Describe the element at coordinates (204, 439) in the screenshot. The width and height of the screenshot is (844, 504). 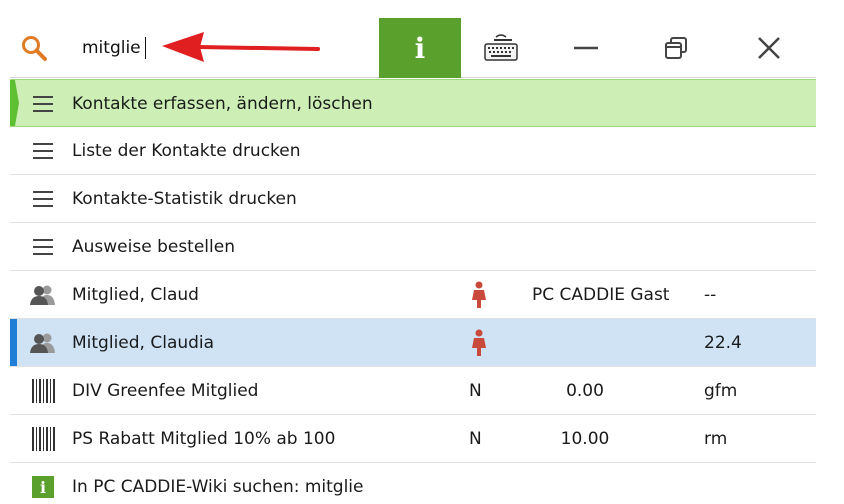
I see `article-name: PS Rabatt Mitglied 10% ab 100` at that location.